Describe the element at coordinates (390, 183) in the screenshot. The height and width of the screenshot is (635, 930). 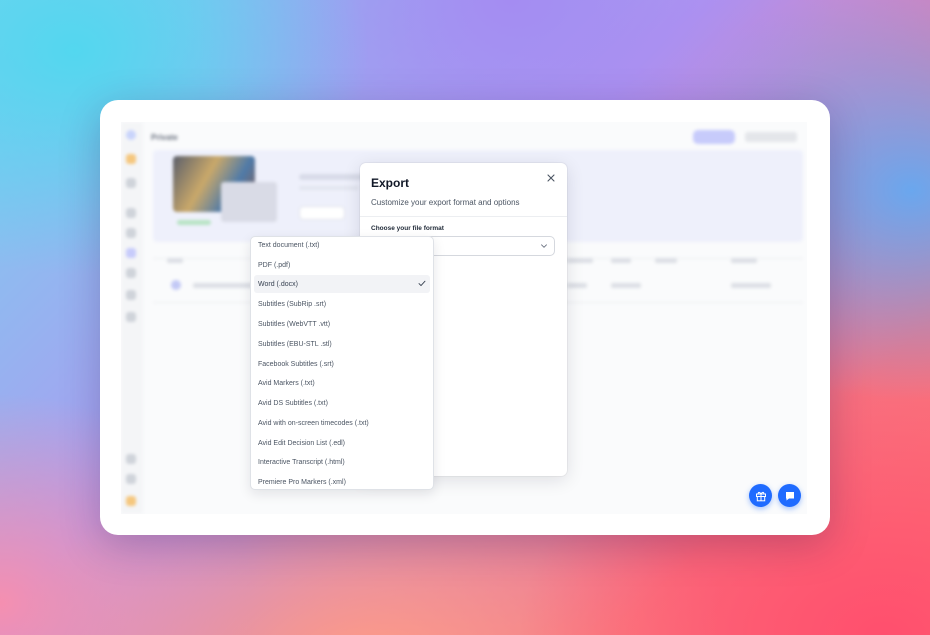
I see `modal-title: Export` at that location.